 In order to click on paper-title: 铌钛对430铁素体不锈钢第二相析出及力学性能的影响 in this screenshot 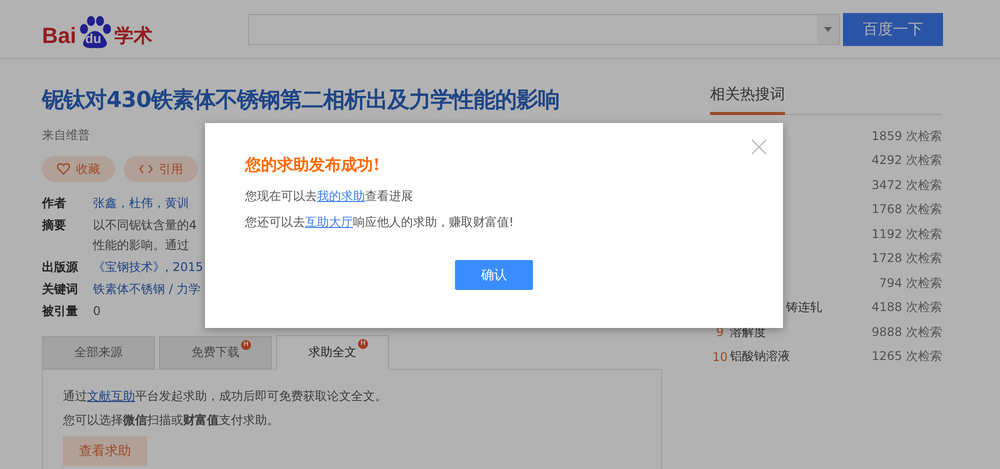, I will do `click(352, 100)`.